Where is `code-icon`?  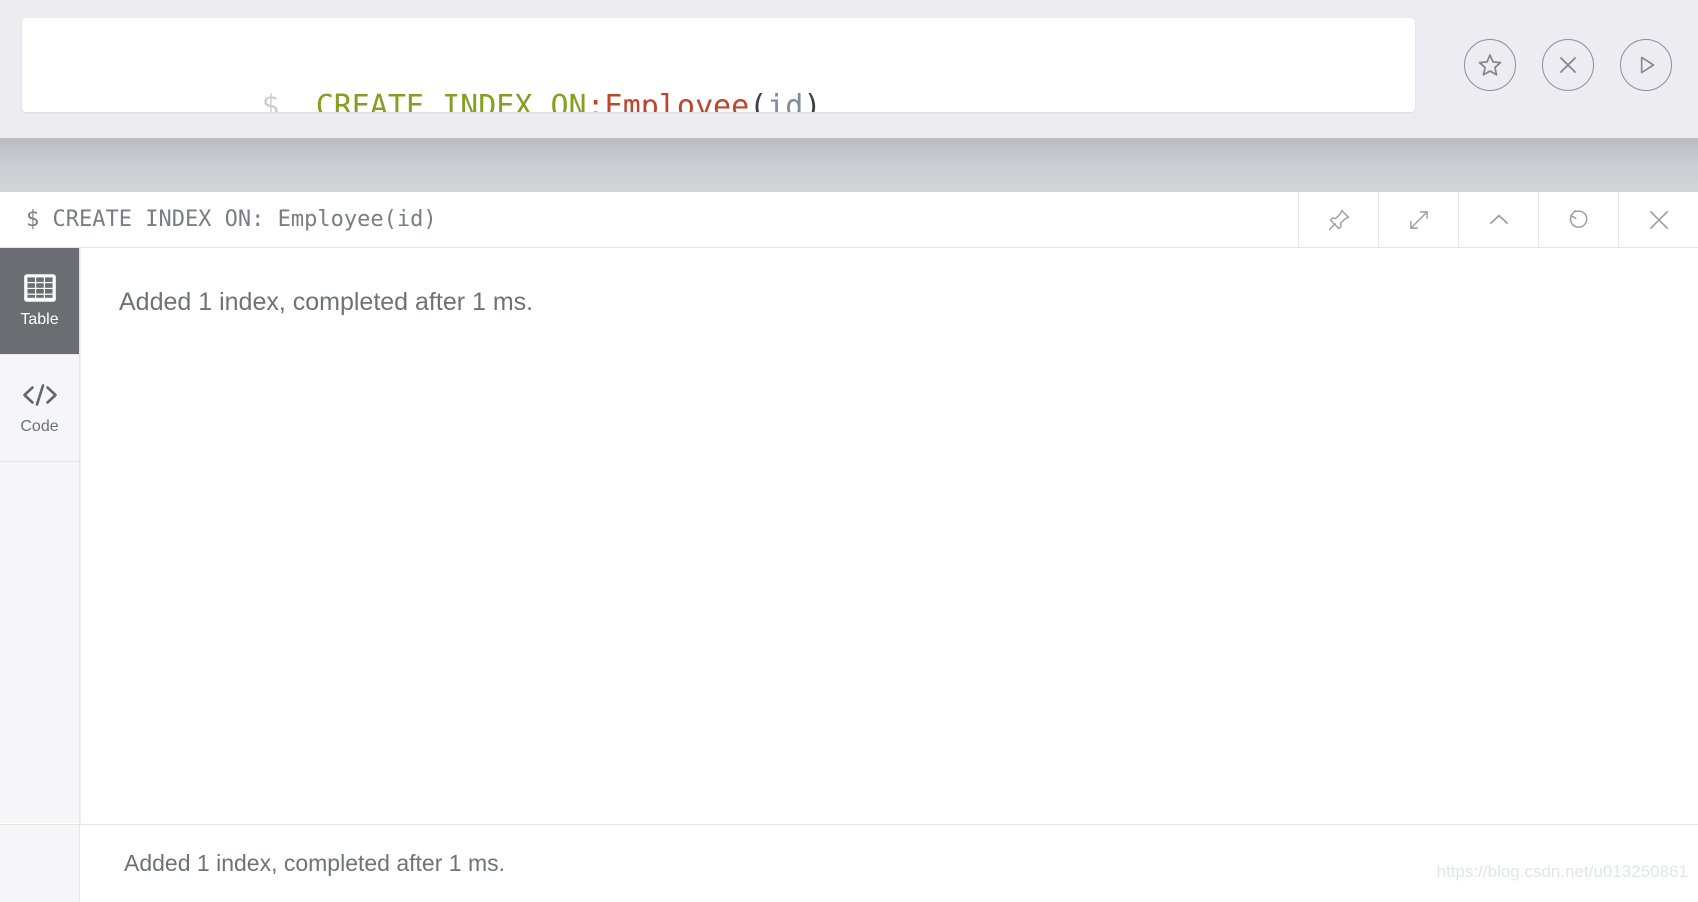 code-icon is located at coordinates (40, 395).